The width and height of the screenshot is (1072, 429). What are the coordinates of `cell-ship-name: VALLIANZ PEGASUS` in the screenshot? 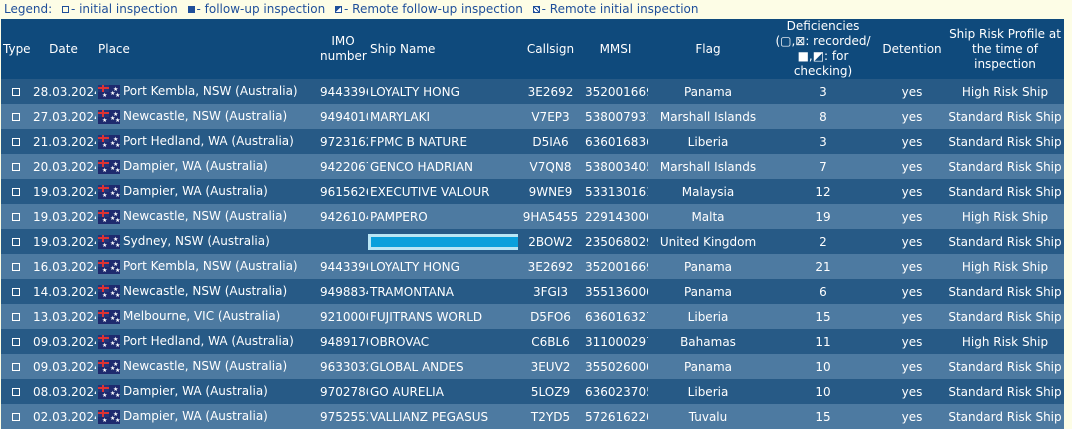 It's located at (443, 416).